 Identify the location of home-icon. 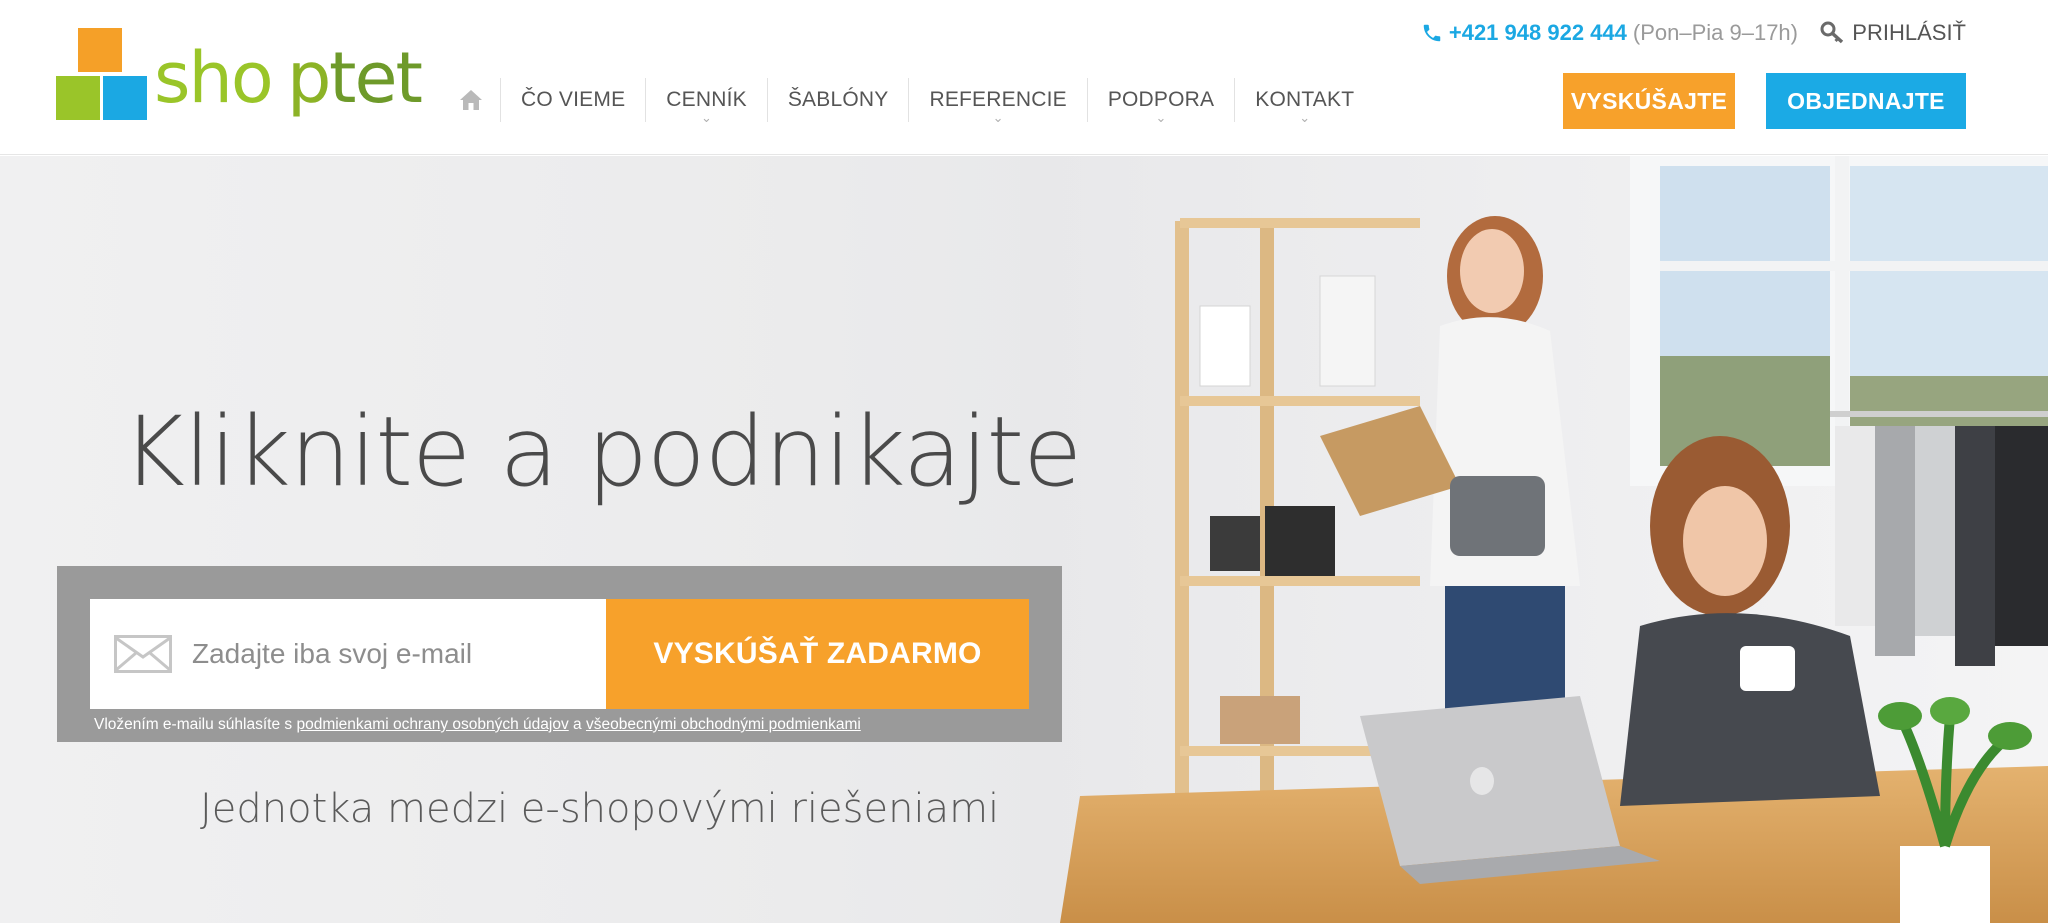
(471, 100).